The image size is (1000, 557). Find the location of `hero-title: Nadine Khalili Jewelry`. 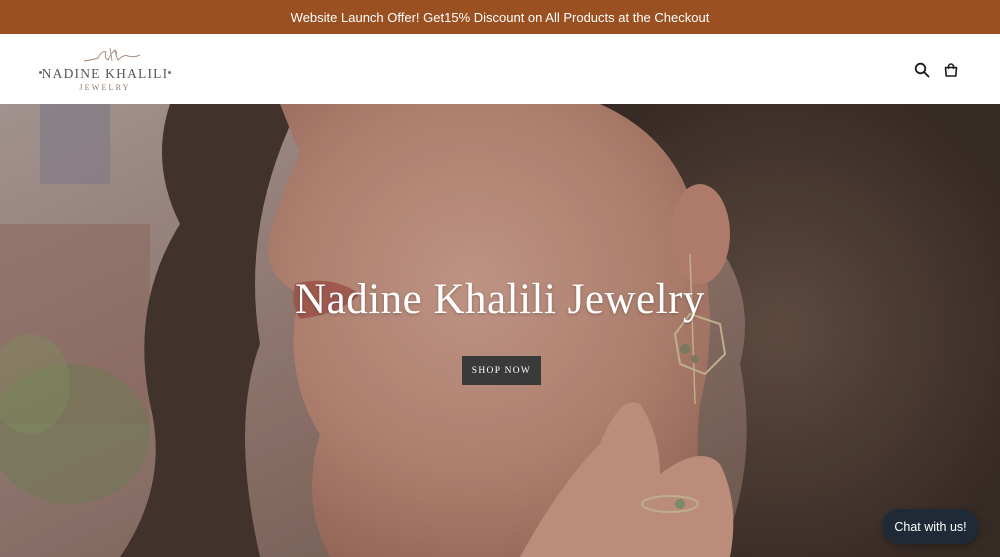

hero-title: Nadine Khalili Jewelry is located at coordinates (500, 299).